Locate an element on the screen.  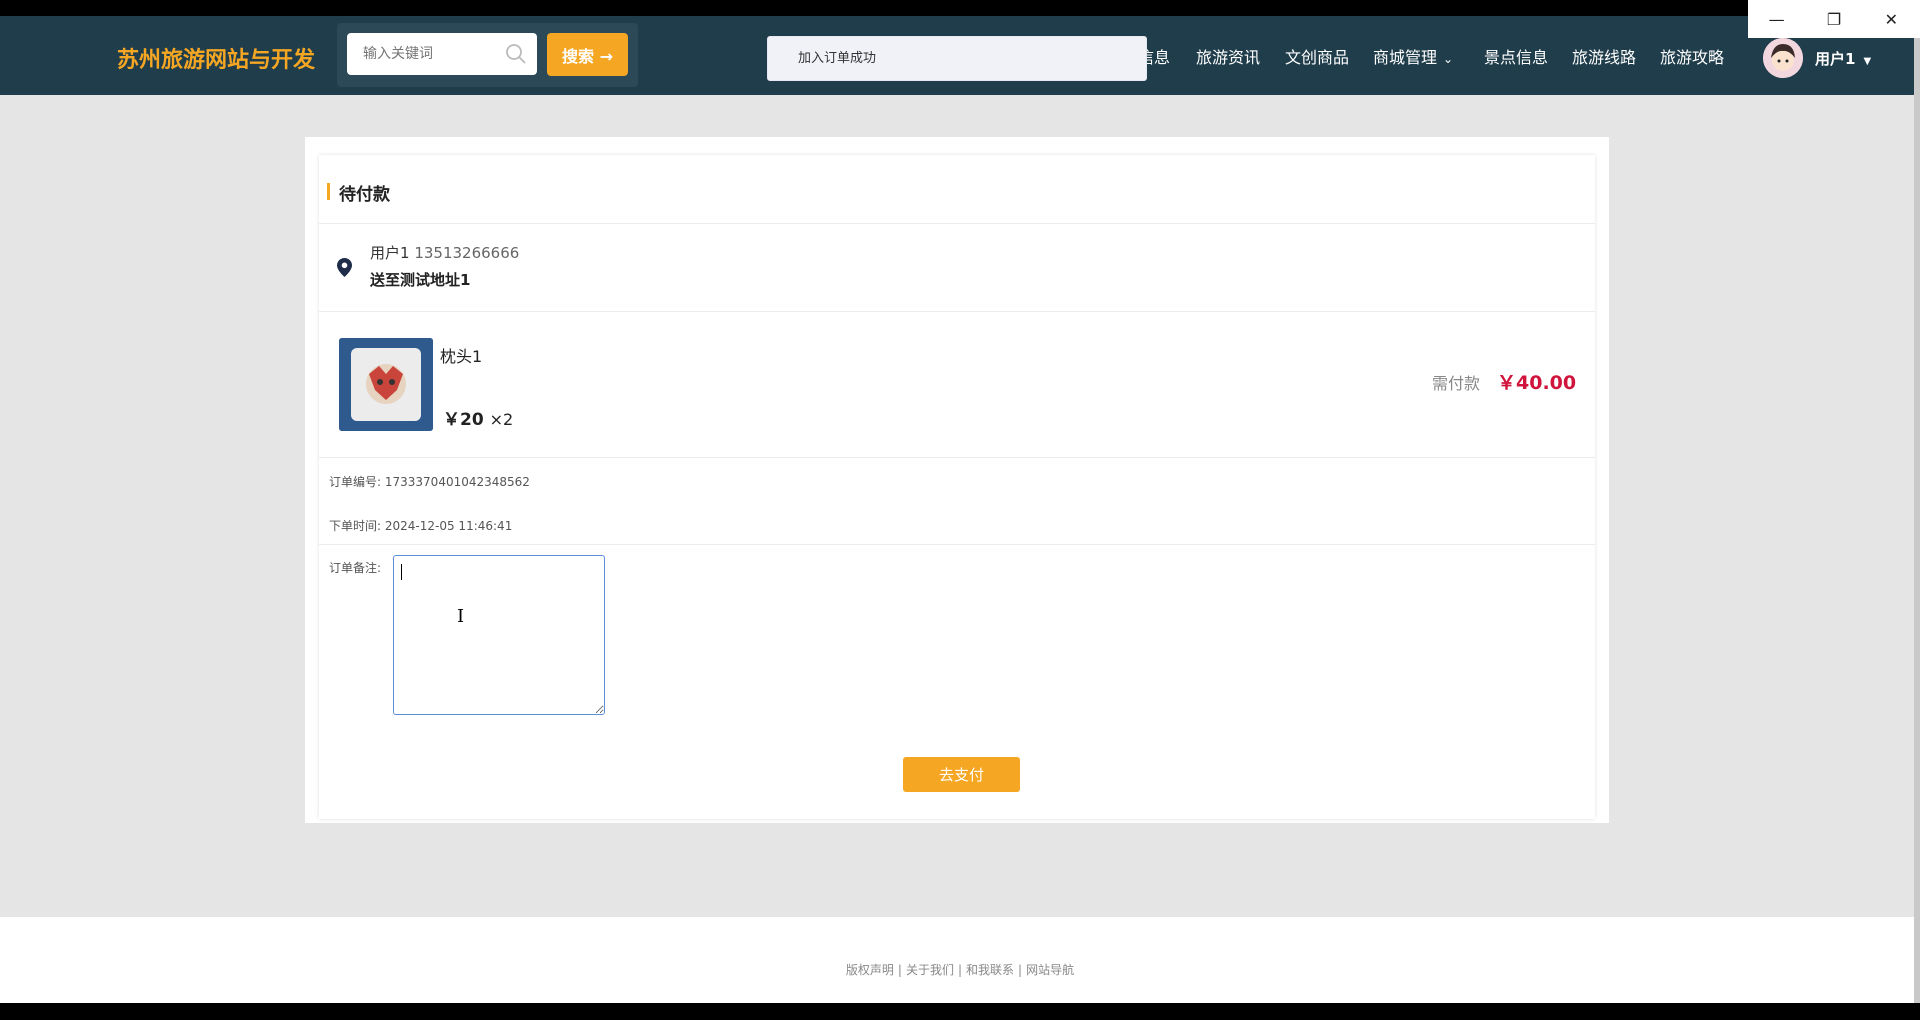
footer-links: 版权声明 | 关于我们 | 和我联系 | 网站导航 is located at coordinates (960, 969).